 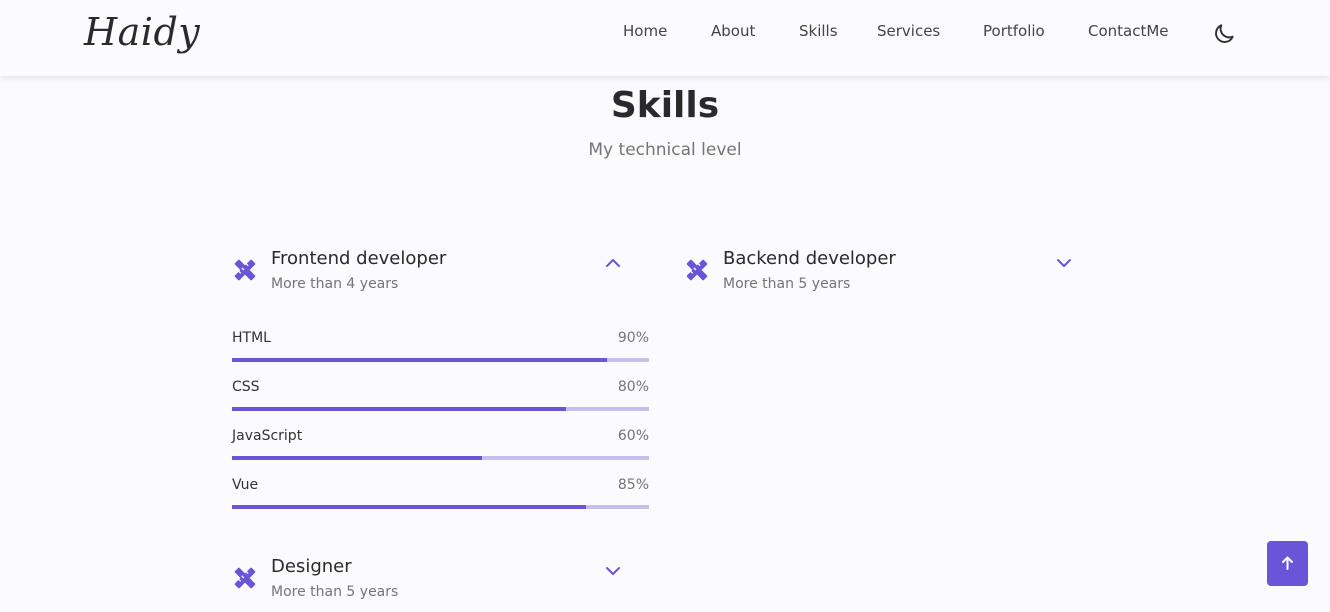 What do you see at coordinates (665, 150) in the screenshot?
I see `section-subtitle: My technical level` at bounding box center [665, 150].